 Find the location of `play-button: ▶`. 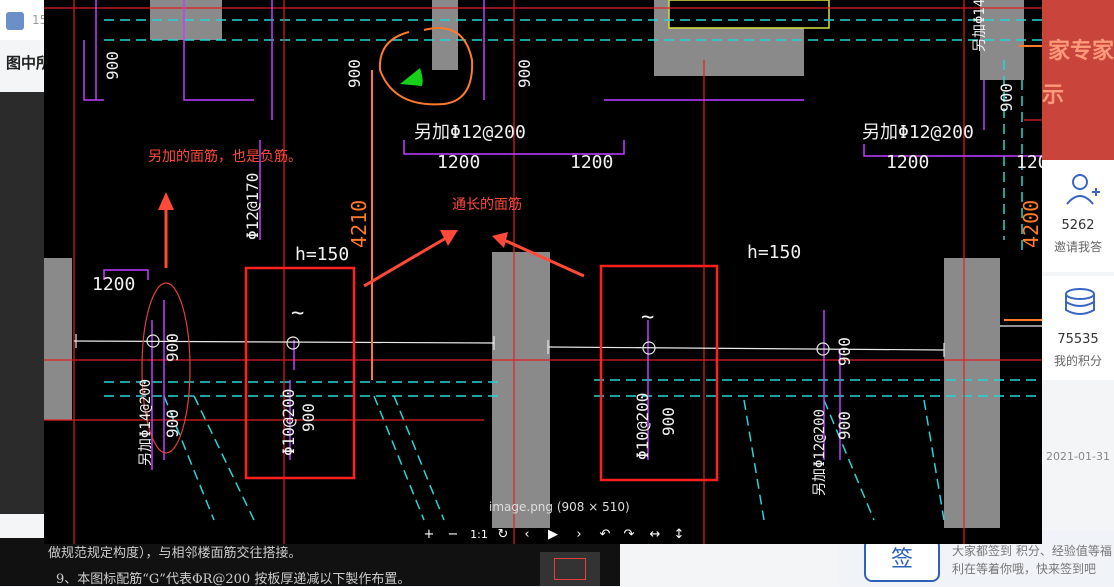

play-button: ▶ is located at coordinates (553, 534).